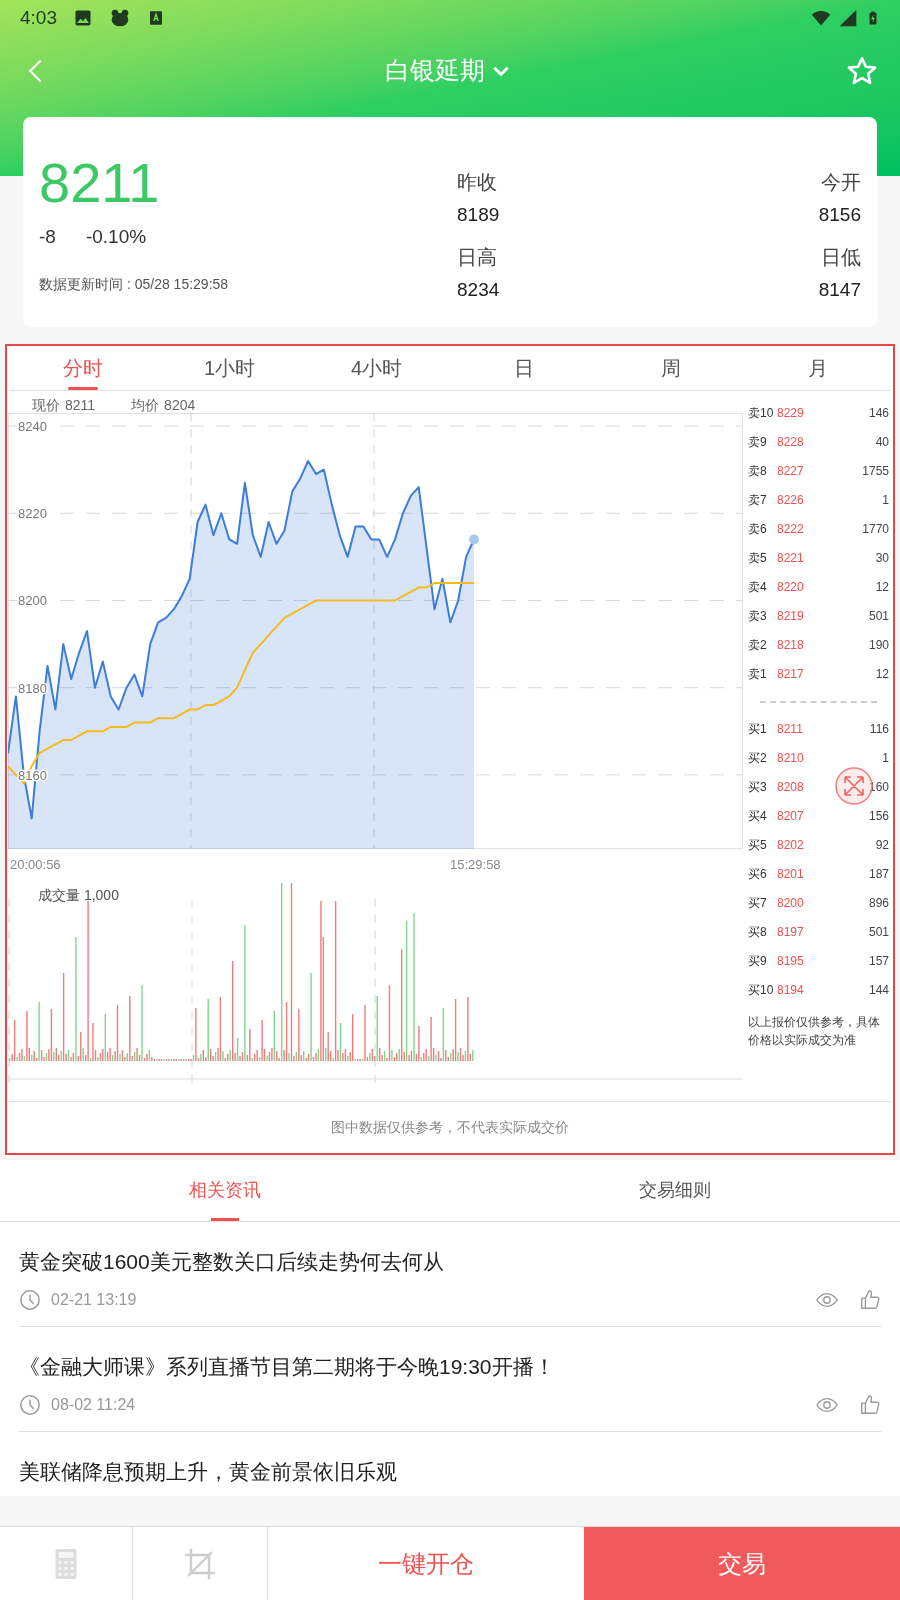 The width and height of the screenshot is (900, 1600). Describe the element at coordinates (791, 617) in the screenshot. I see `order-price: 8219` at that location.